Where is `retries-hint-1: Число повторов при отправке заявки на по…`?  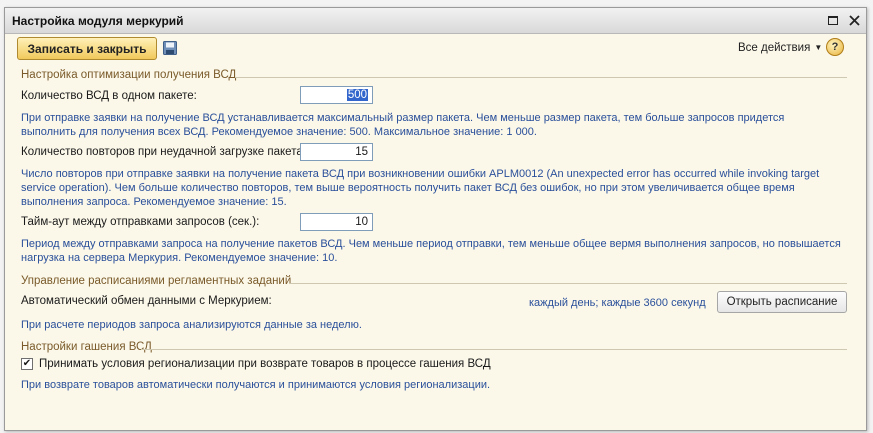 retries-hint-1: Число повторов при отправке заявки на по… is located at coordinates (420, 174).